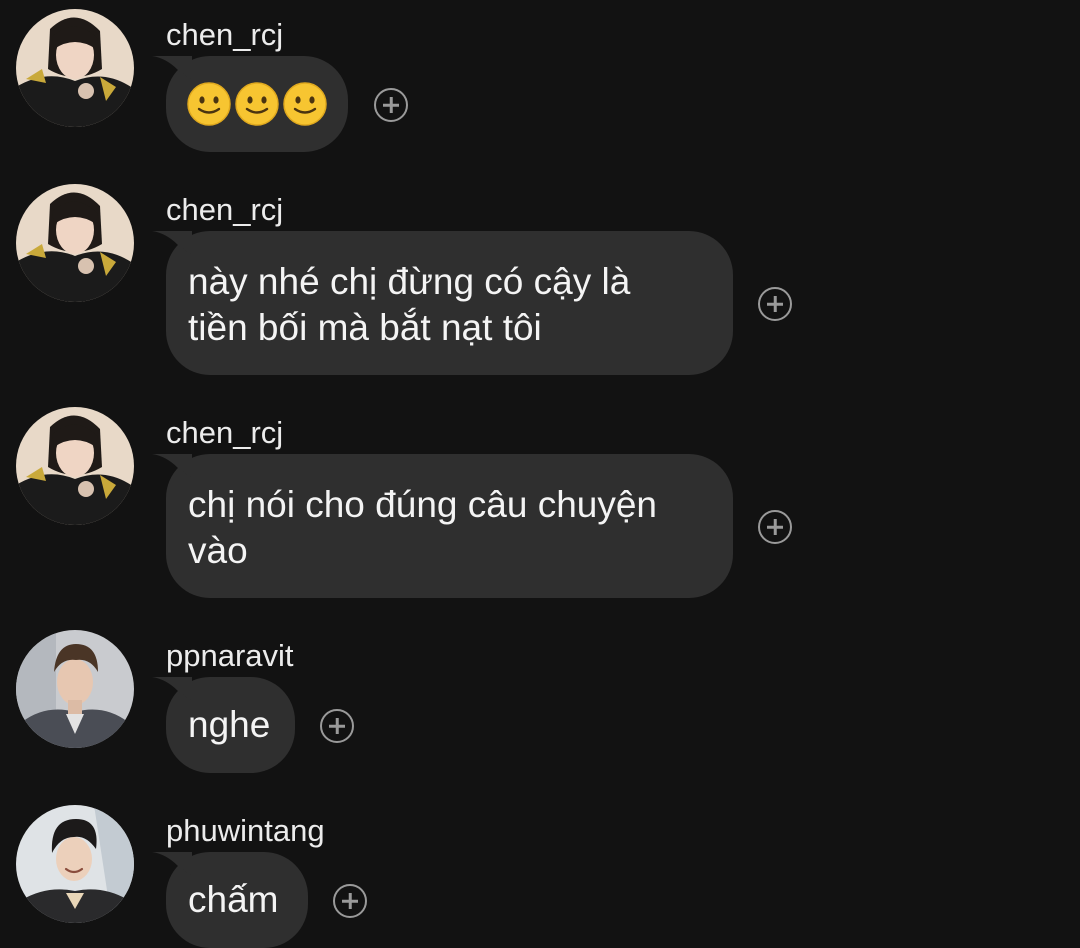  What do you see at coordinates (233, 899) in the screenshot?
I see `message-text: chấm` at bounding box center [233, 899].